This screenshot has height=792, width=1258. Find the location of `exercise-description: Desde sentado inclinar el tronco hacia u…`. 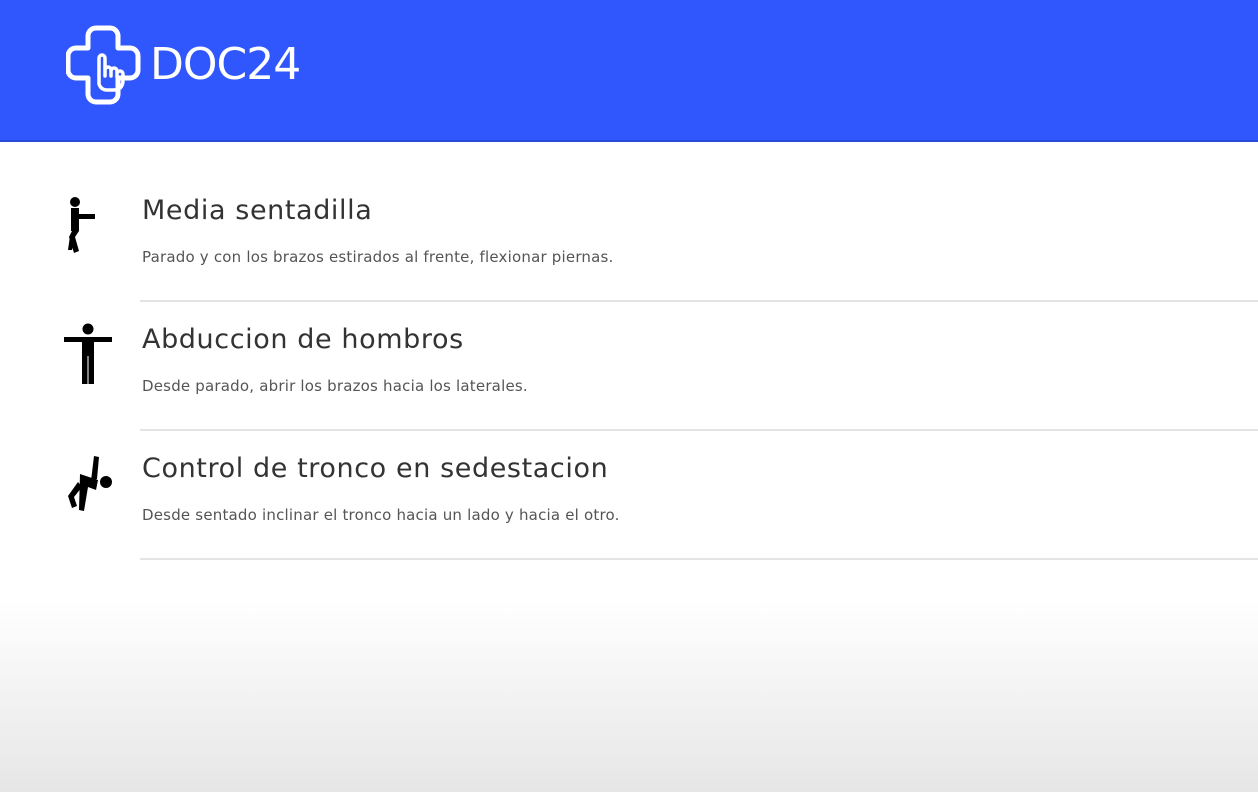

exercise-description: Desde sentado inclinar el tronco hacia u… is located at coordinates (381, 515).